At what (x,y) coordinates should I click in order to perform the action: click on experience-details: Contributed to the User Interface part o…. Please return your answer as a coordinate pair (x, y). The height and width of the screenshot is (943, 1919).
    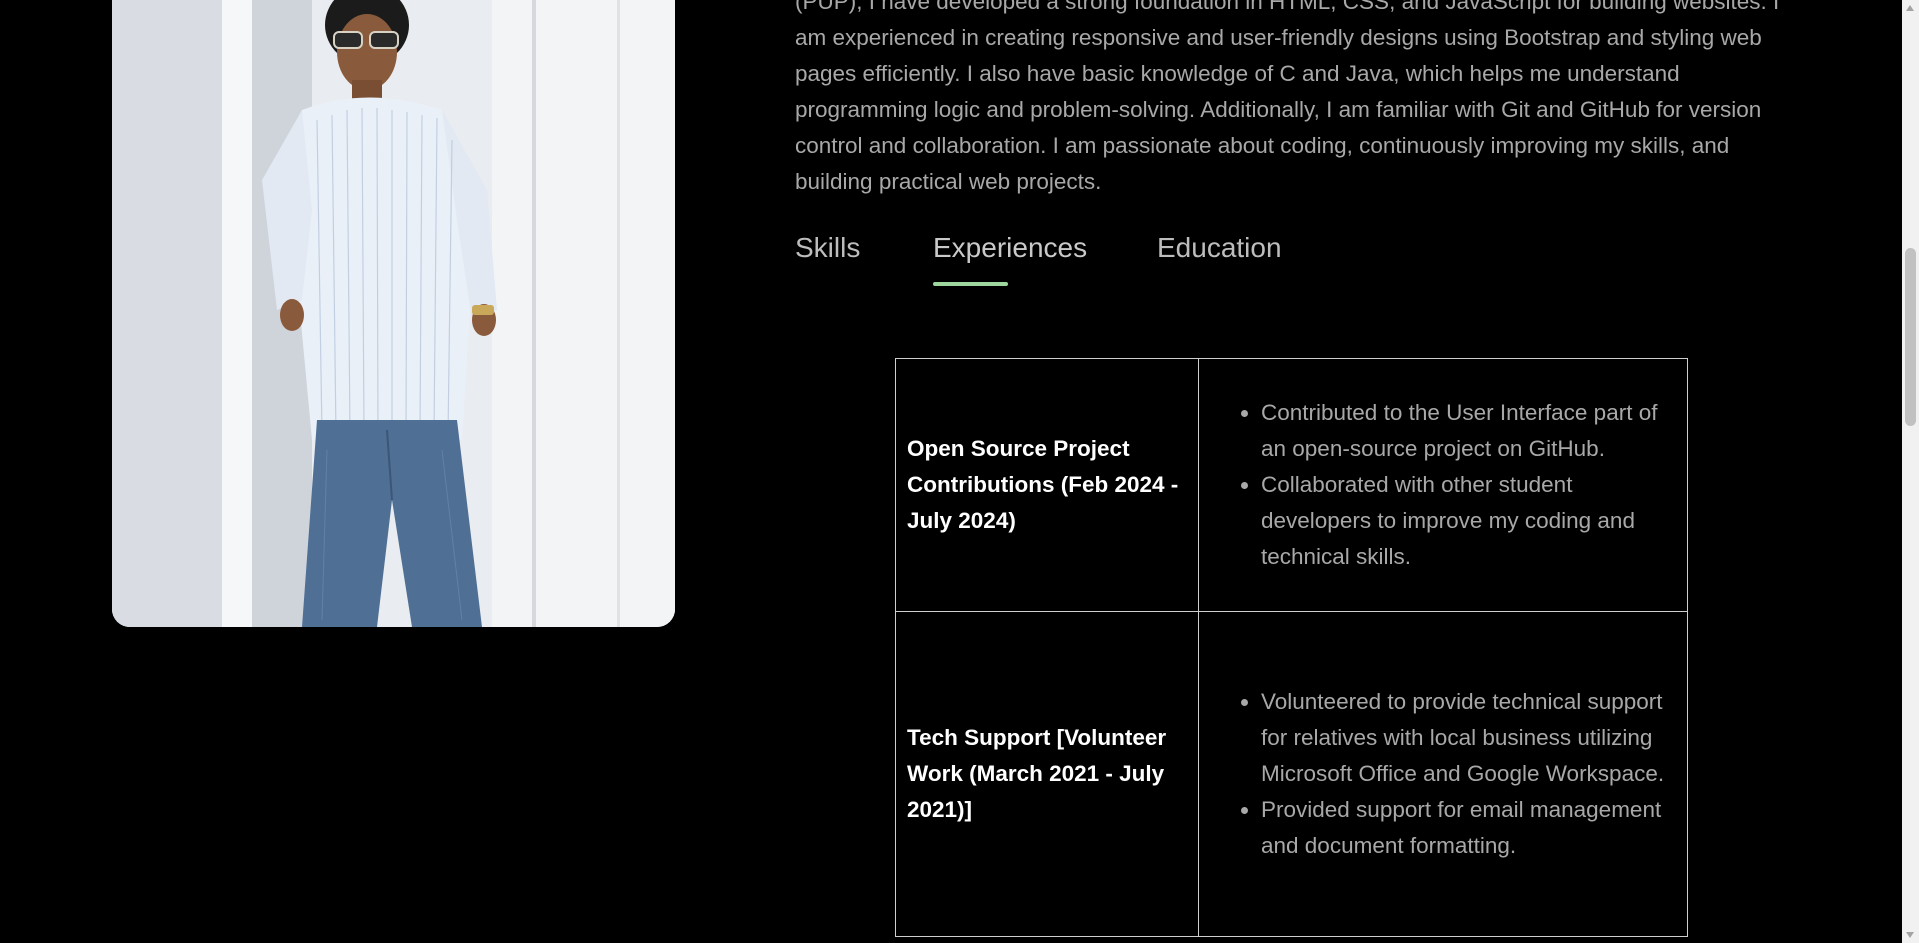
    Looking at the image, I should click on (1443, 485).